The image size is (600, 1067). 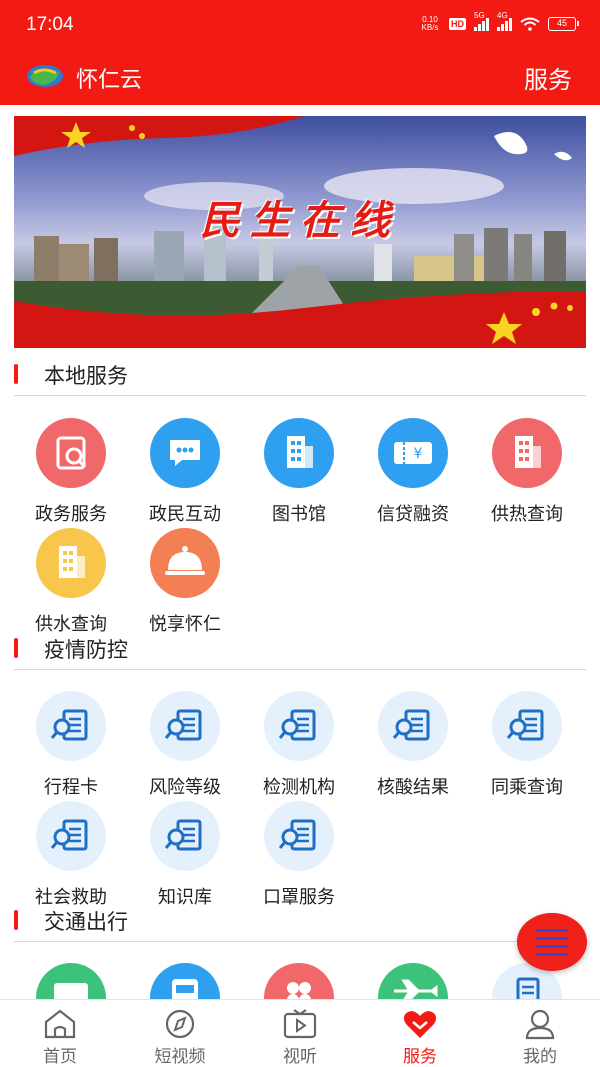 I want to click on service-heating-query: 供热查询, so click(x=527, y=473).